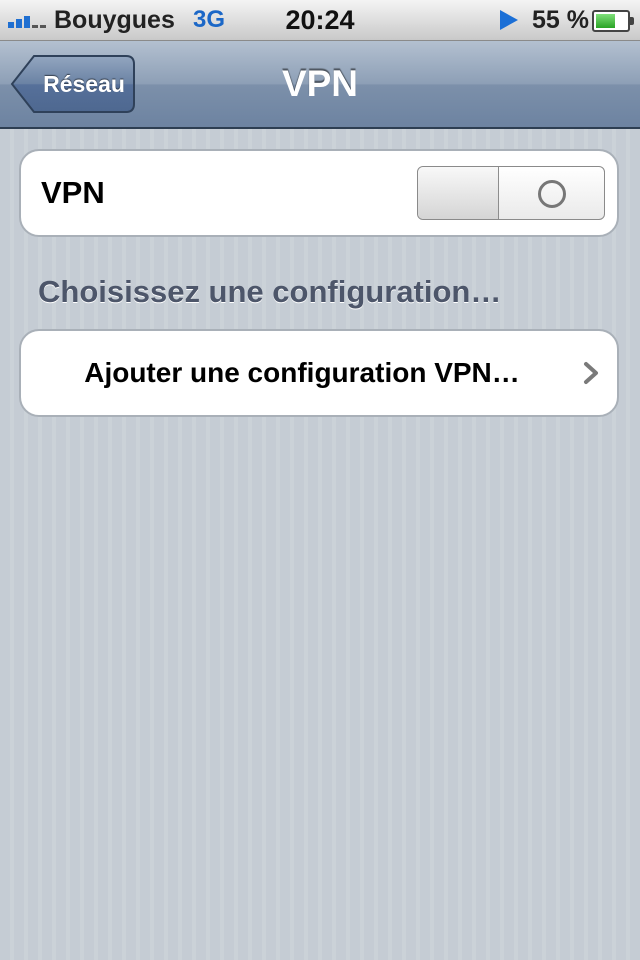 The height and width of the screenshot is (960, 640). I want to click on chevron-right-icon, so click(591, 373).